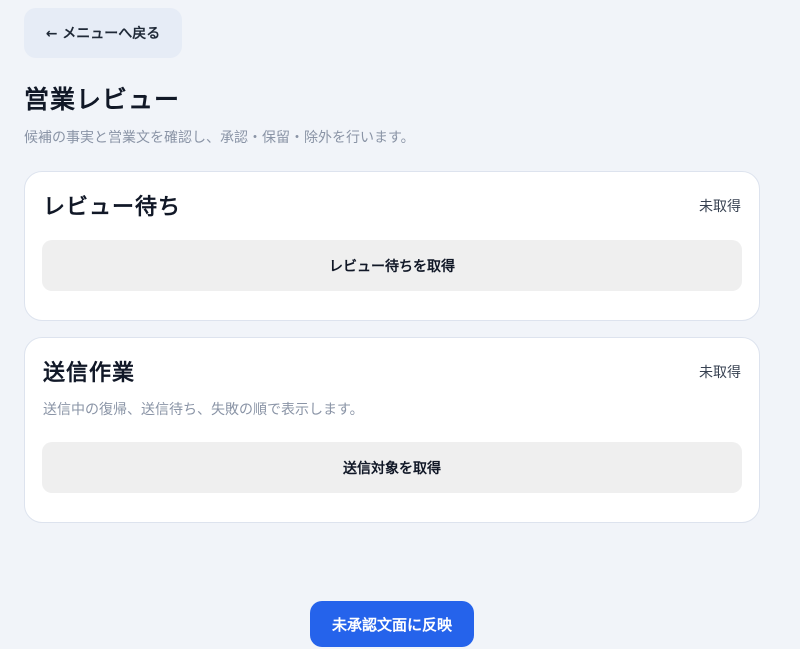  Describe the element at coordinates (103, 33) in the screenshot. I see `back-to-menu-button: ← メニューへ戻る` at that location.